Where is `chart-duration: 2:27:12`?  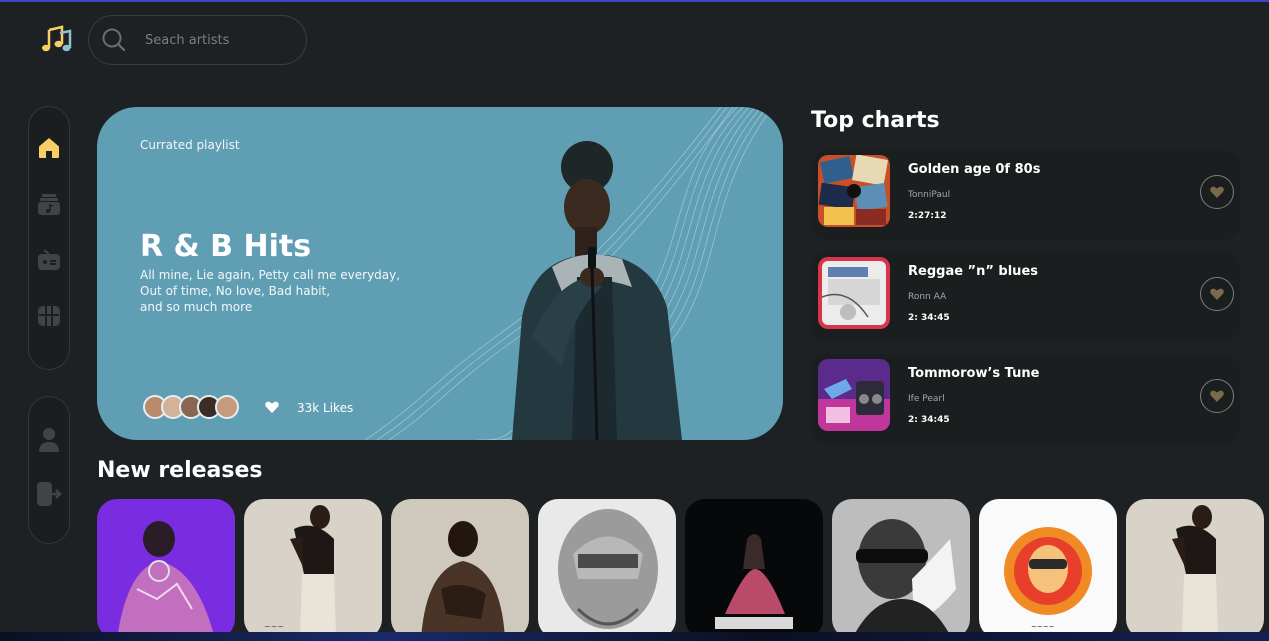
chart-duration: 2:27:12 is located at coordinates (927, 216).